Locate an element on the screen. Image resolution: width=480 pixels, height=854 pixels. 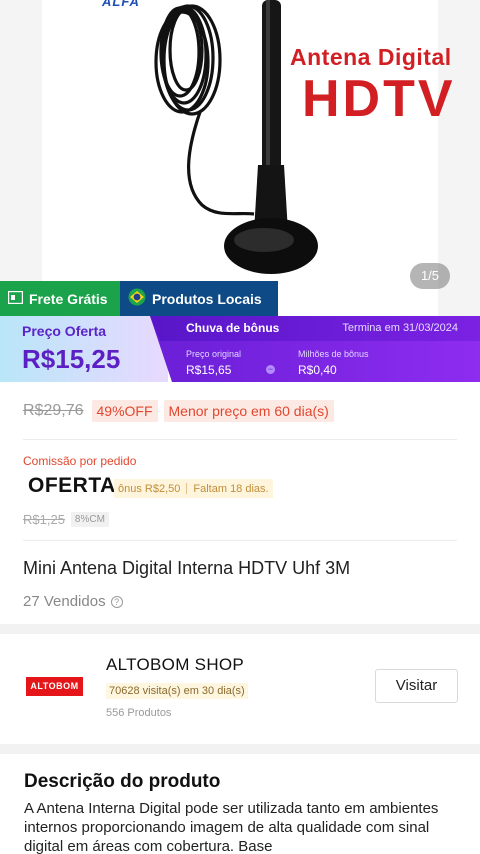
sold-count: 27 Vendidos ? is located at coordinates (73, 601).